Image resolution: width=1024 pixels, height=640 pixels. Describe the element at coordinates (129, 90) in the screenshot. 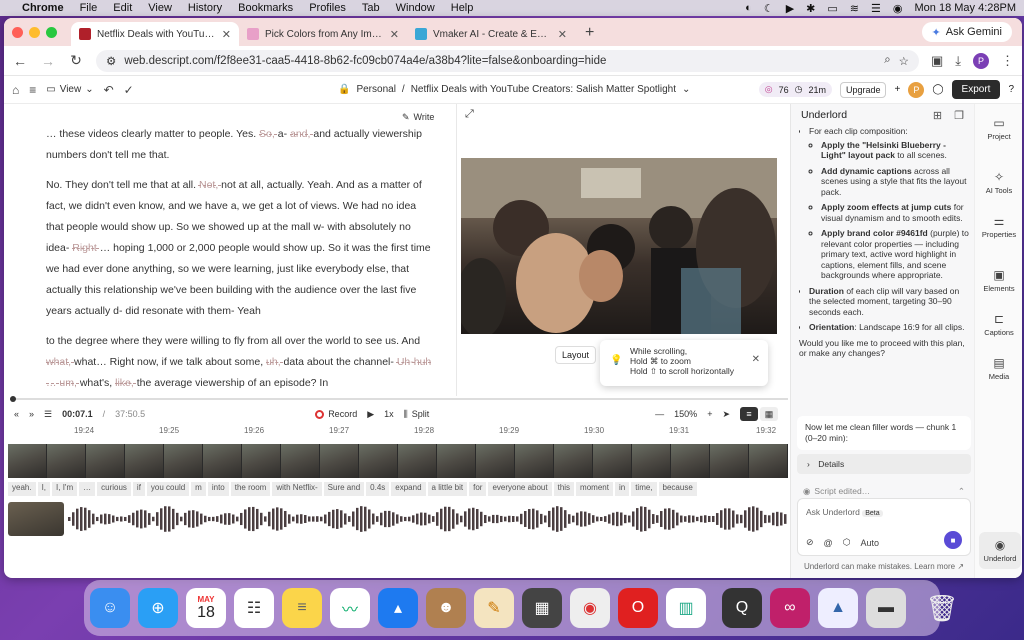

I see `sync-check-icon: ✓` at that location.